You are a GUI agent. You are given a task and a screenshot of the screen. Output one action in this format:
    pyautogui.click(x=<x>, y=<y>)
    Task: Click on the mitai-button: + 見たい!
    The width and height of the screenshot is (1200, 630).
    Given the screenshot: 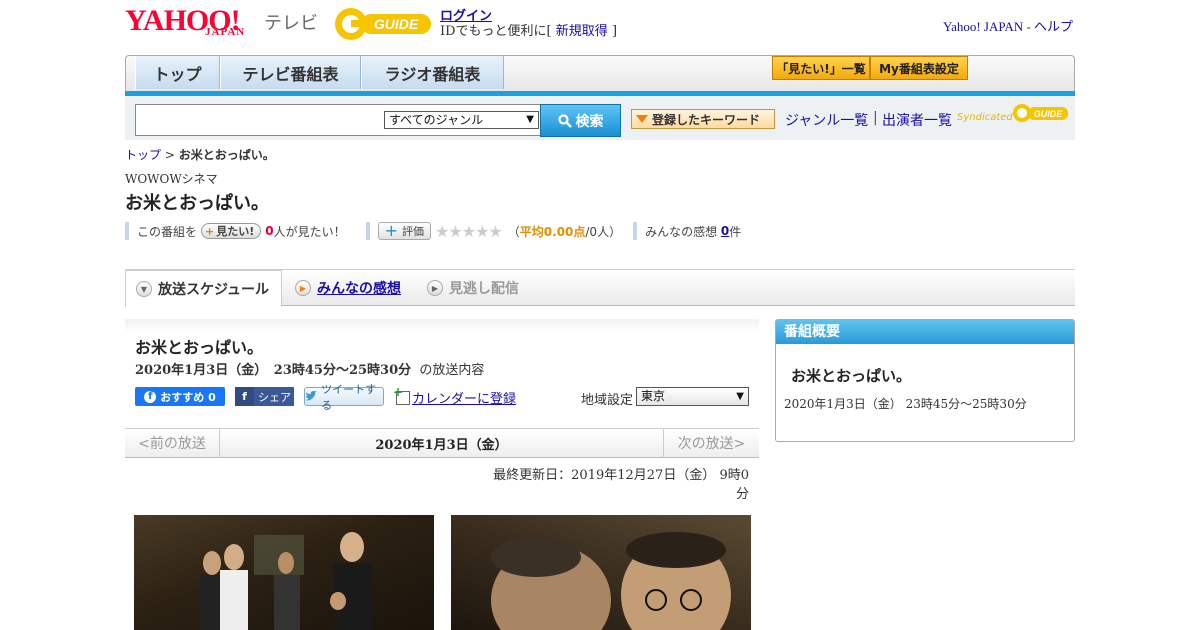 What is the action you would take?
    pyautogui.click(x=231, y=231)
    